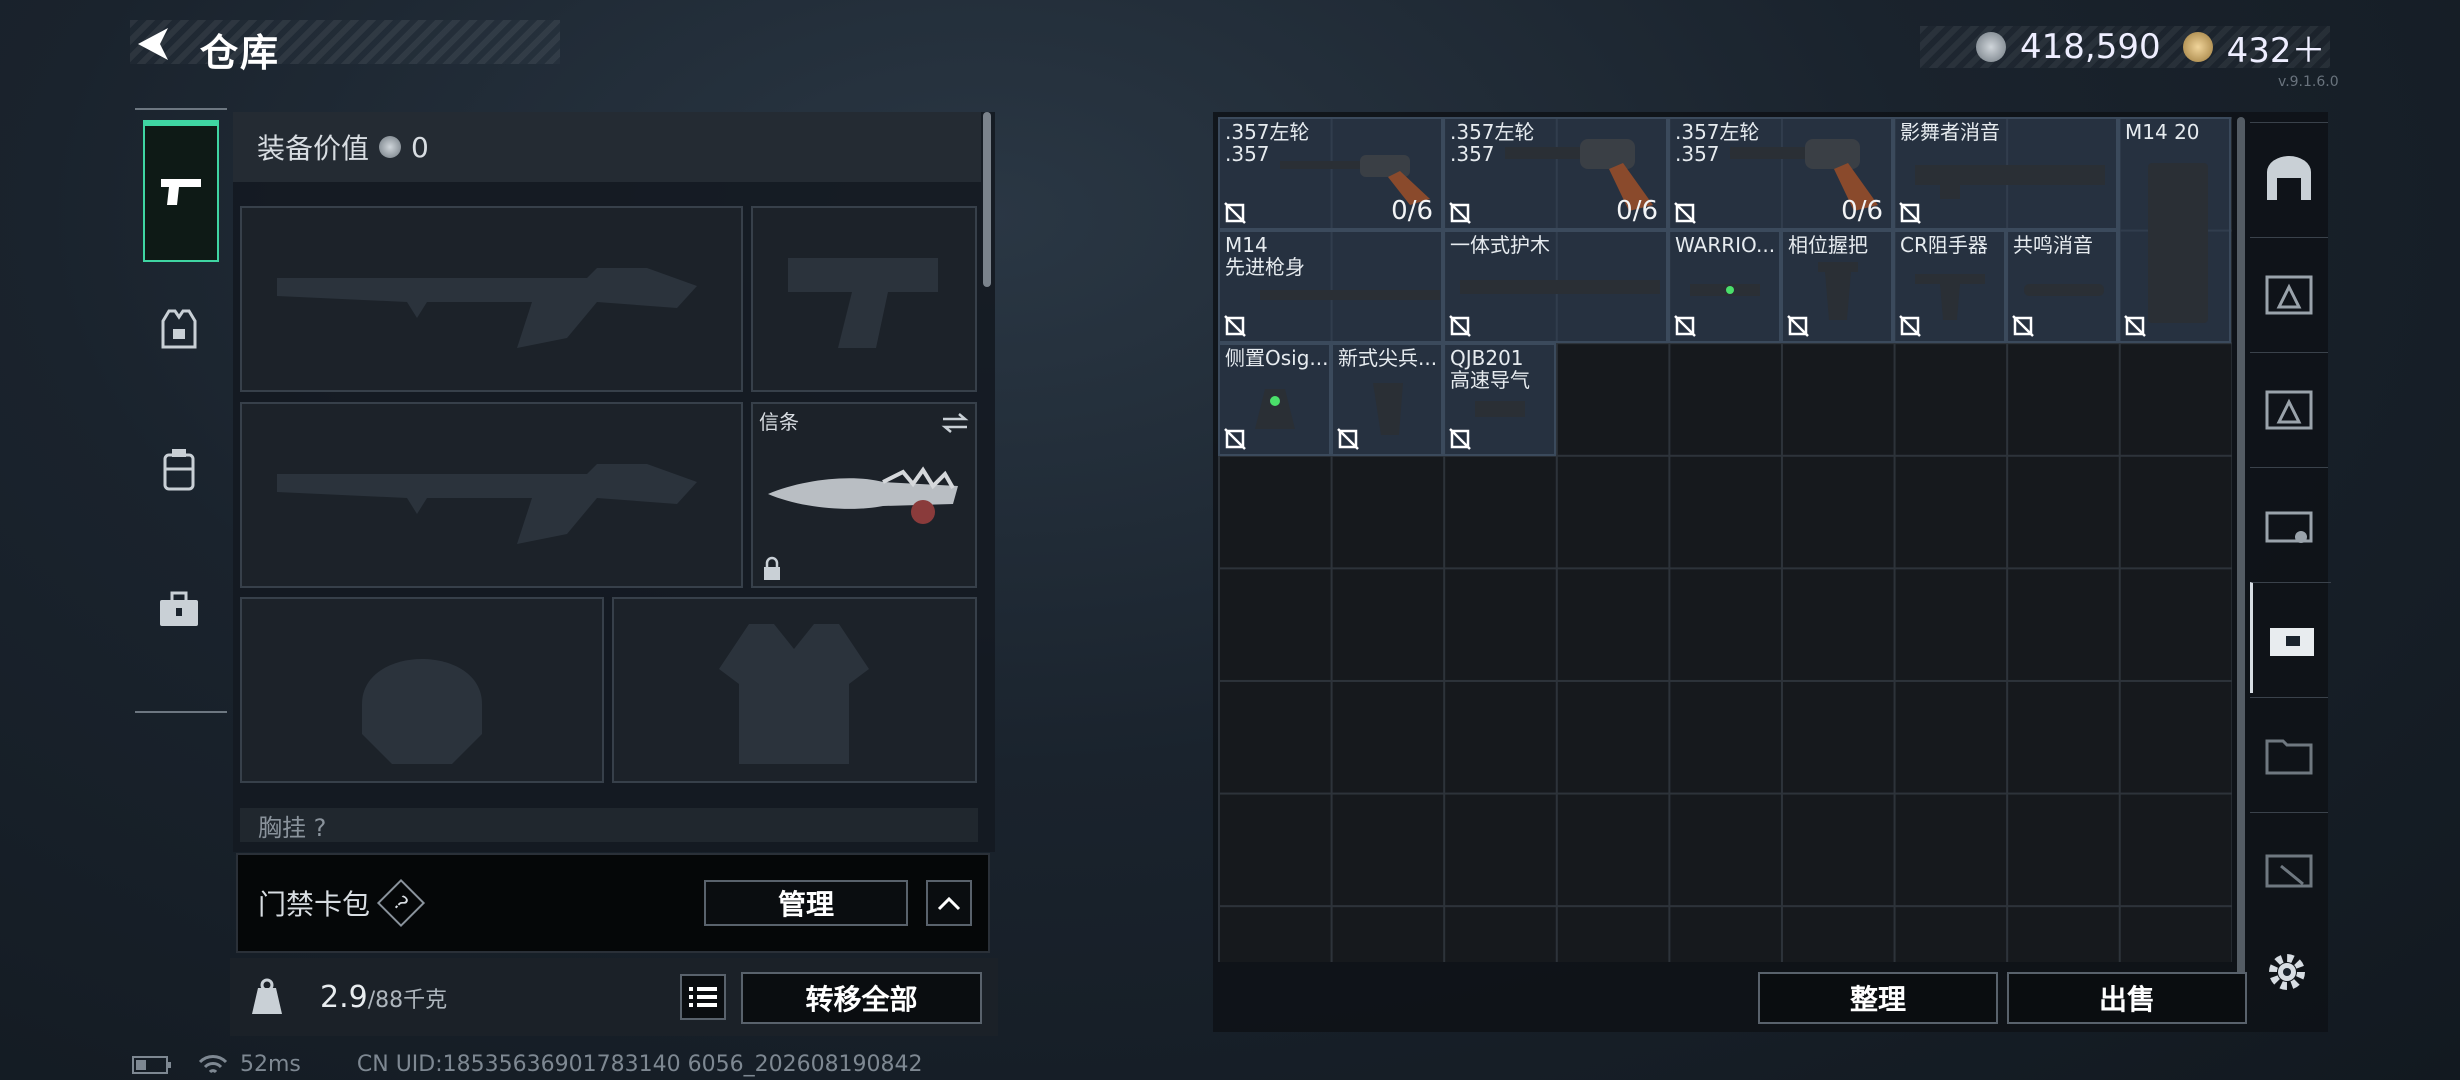 The image size is (2460, 1080). What do you see at coordinates (2053, 245) in the screenshot?
I see `item-name: 共鸣消音` at bounding box center [2053, 245].